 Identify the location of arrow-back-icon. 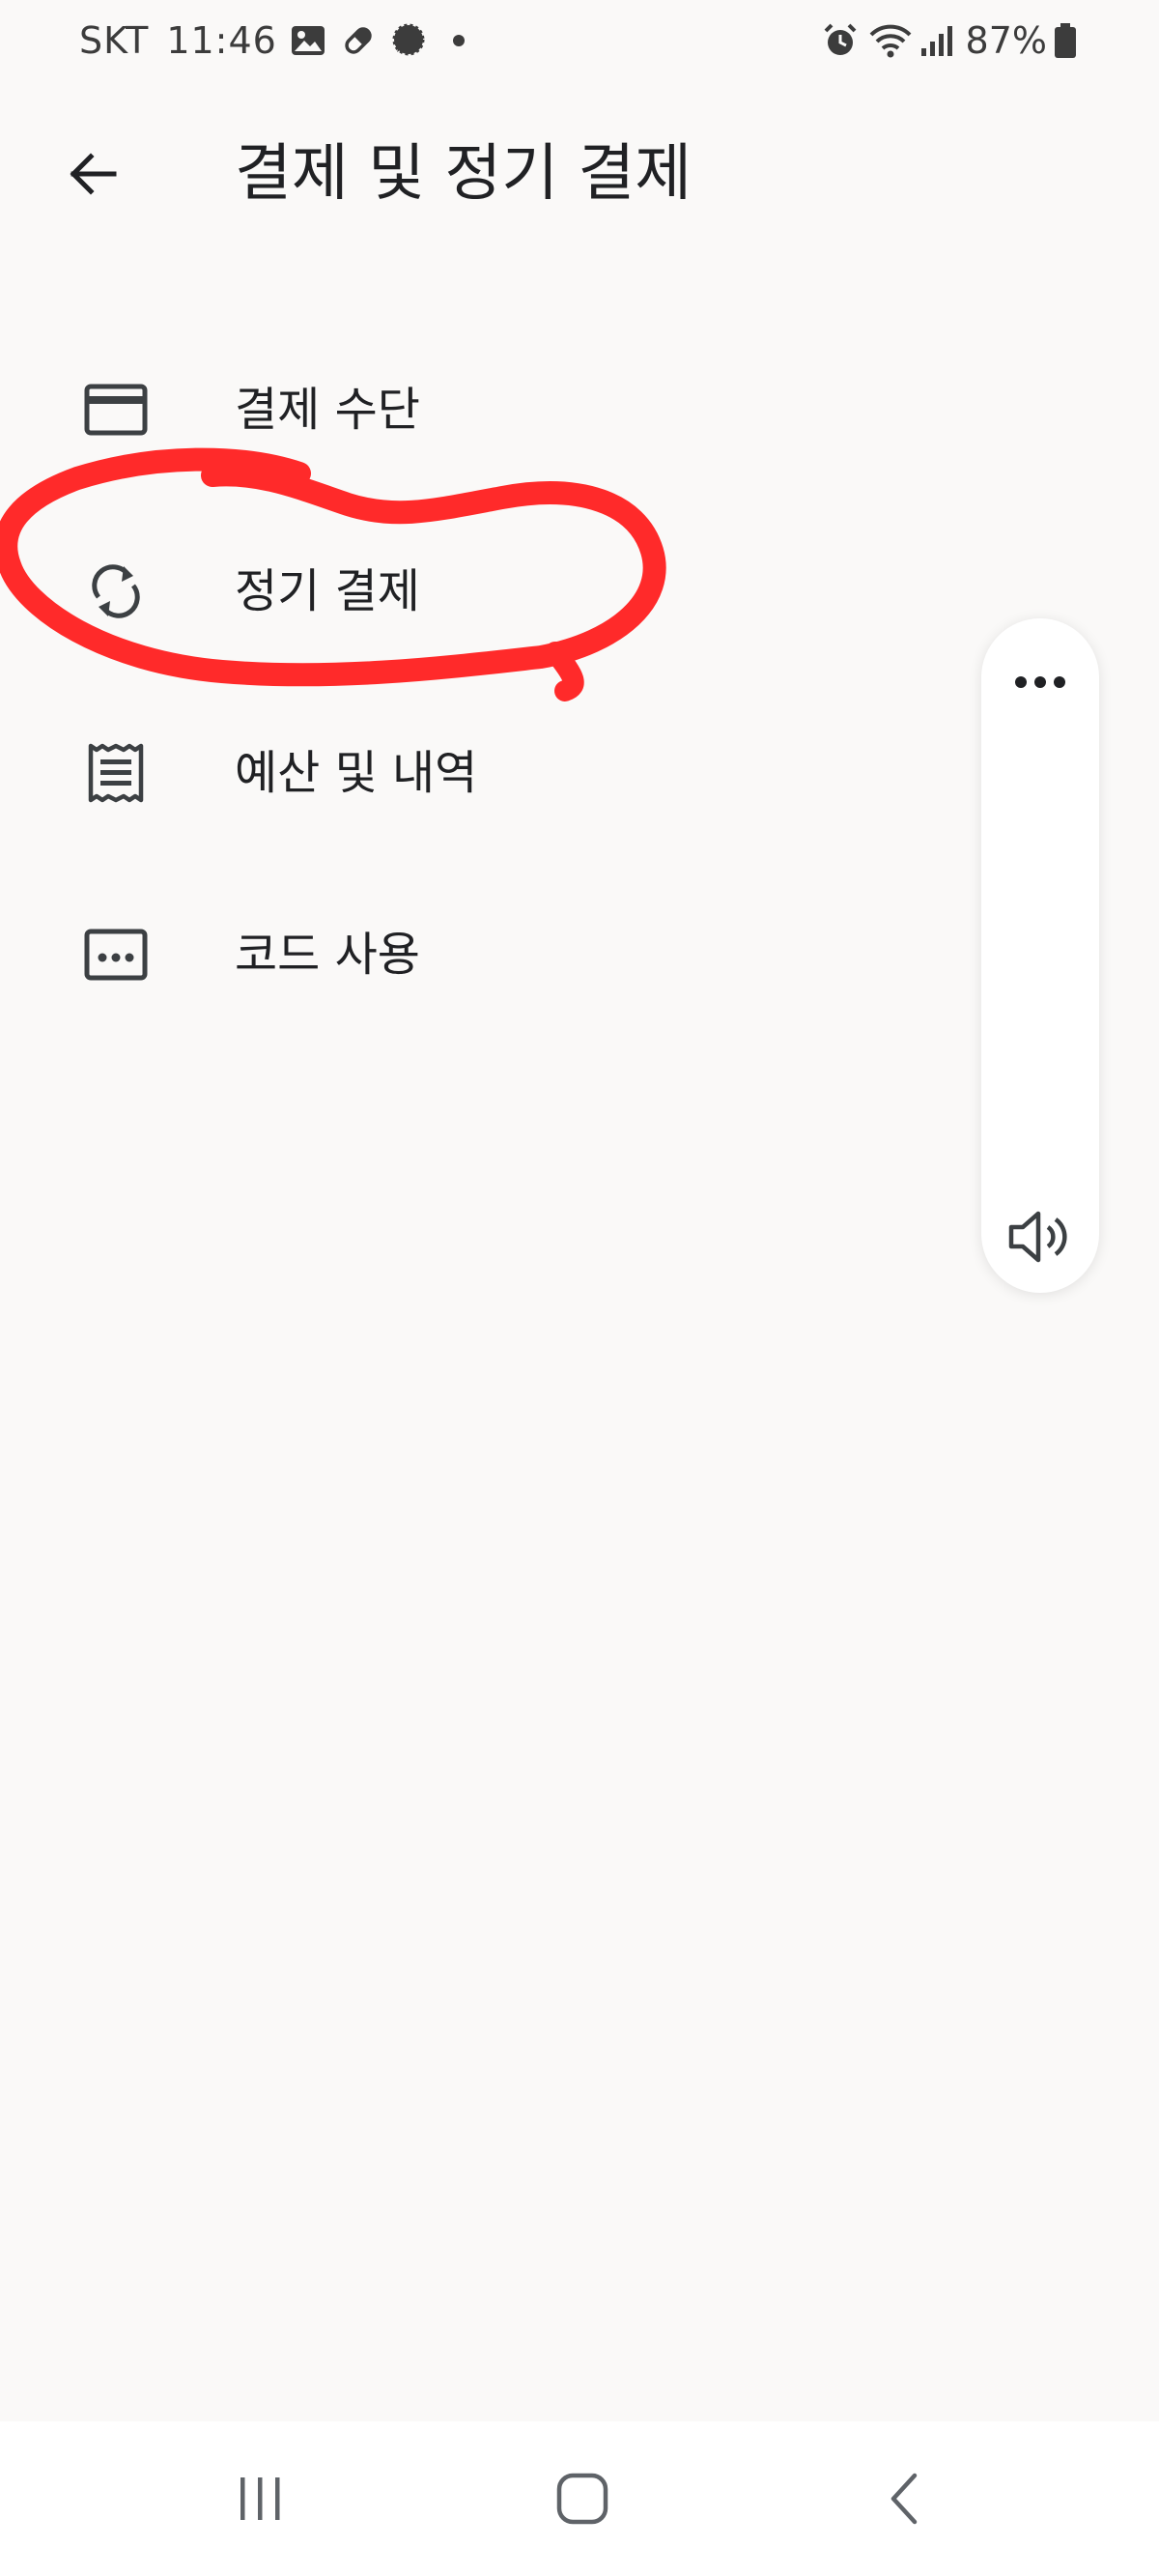
(93, 174).